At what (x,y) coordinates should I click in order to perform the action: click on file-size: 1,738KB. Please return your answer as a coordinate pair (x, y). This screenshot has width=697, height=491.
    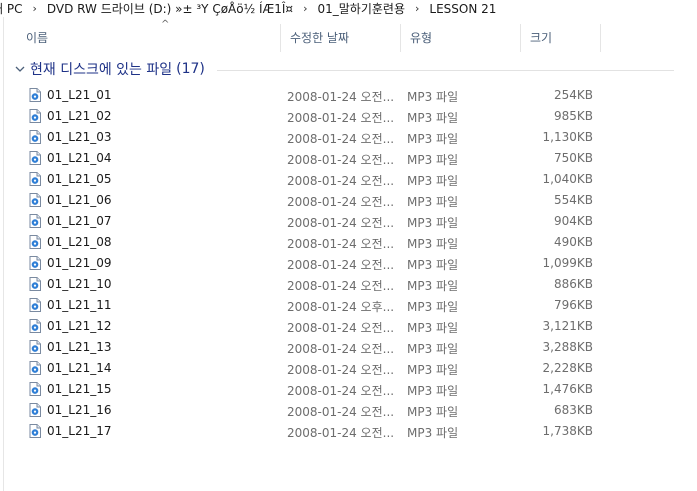
    Looking at the image, I should click on (567, 431).